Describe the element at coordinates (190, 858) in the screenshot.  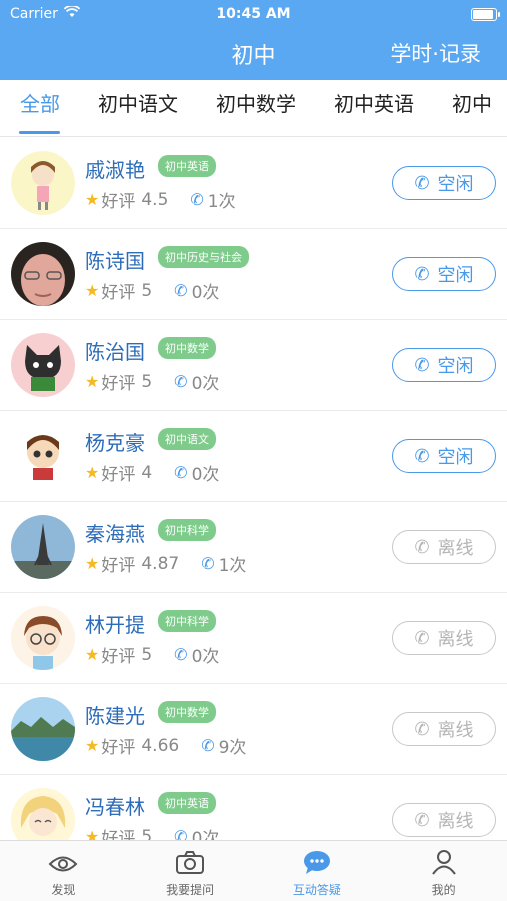
I see `camera-icon` at that location.